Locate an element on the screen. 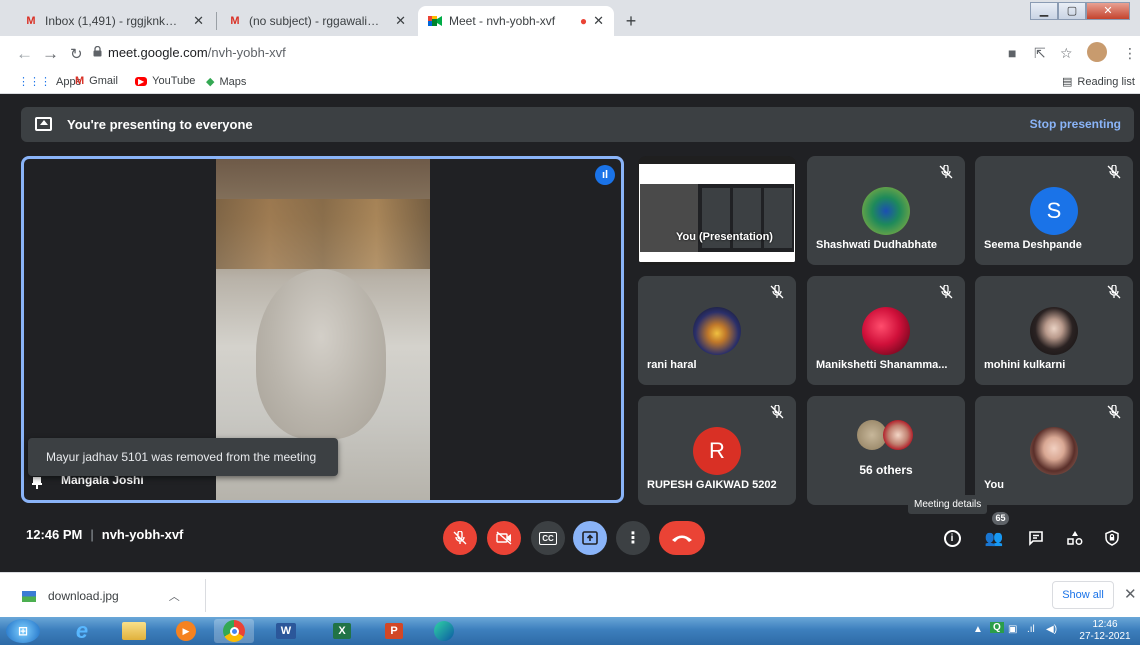 This screenshot has width=1140, height=645. network-device-icon: ▣ is located at coordinates (1012, 629).